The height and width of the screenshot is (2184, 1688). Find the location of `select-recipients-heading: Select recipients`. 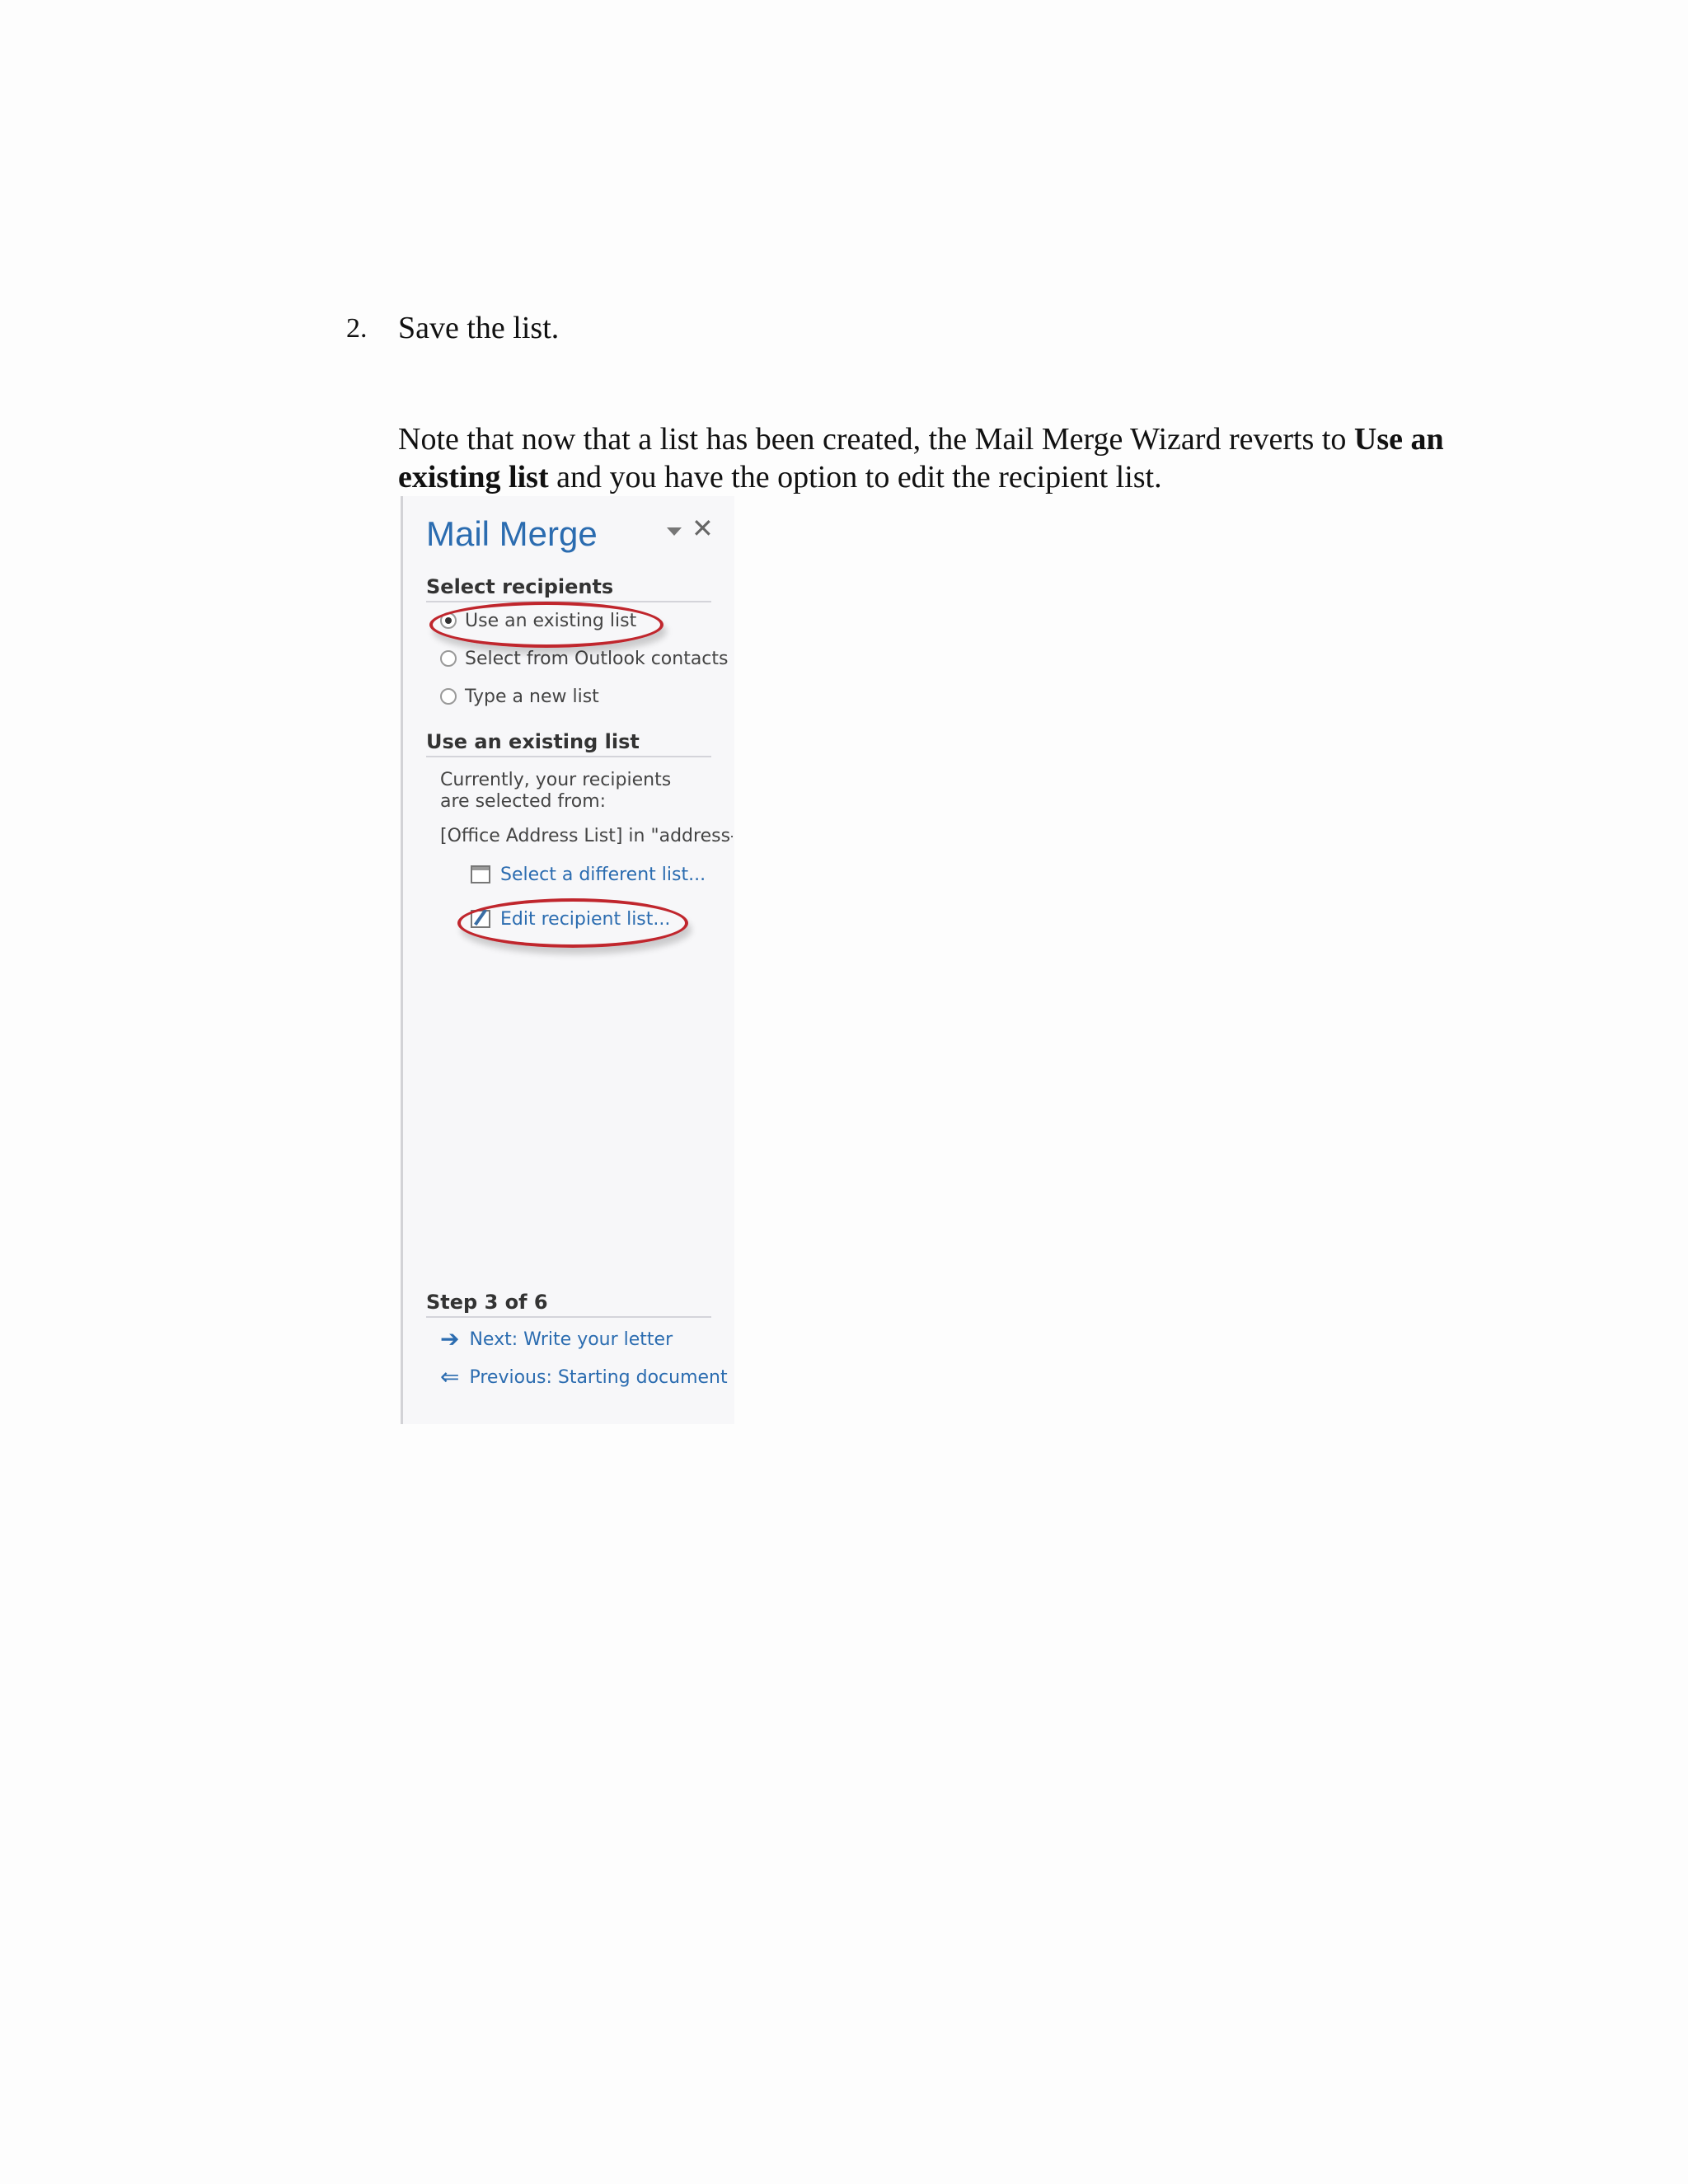

select-recipients-heading: Select recipients is located at coordinates (569, 588).